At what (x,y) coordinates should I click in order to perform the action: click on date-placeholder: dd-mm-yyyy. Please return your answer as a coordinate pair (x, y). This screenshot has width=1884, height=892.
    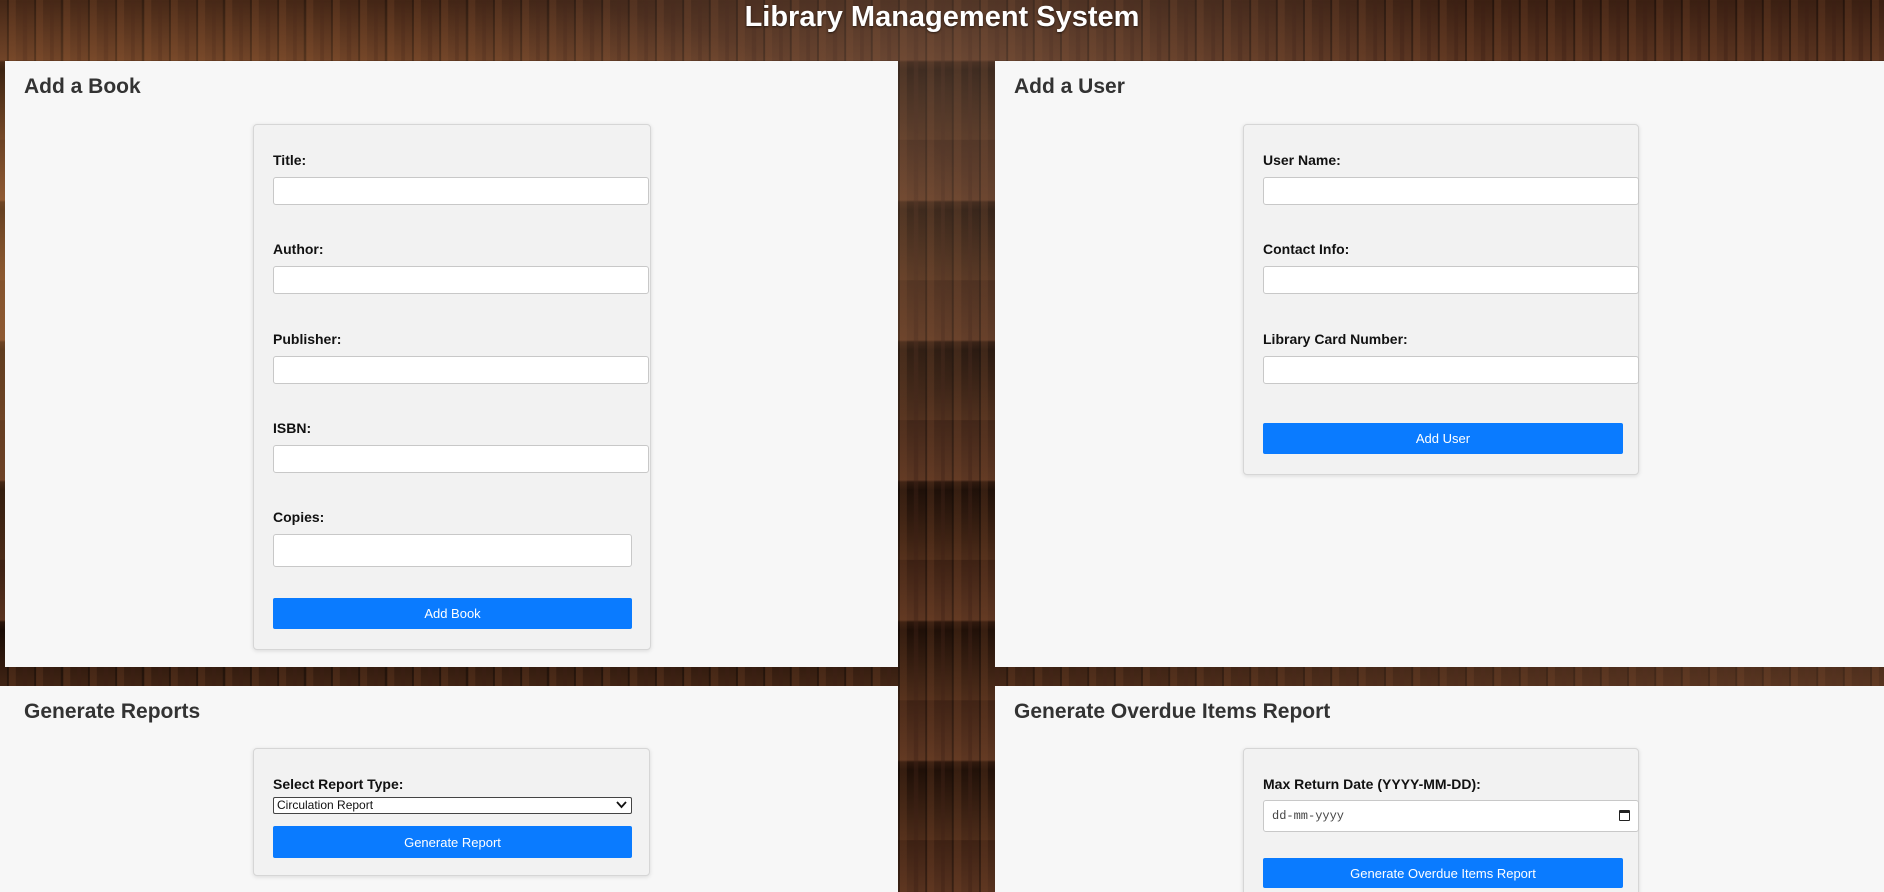
    Looking at the image, I should click on (1308, 816).